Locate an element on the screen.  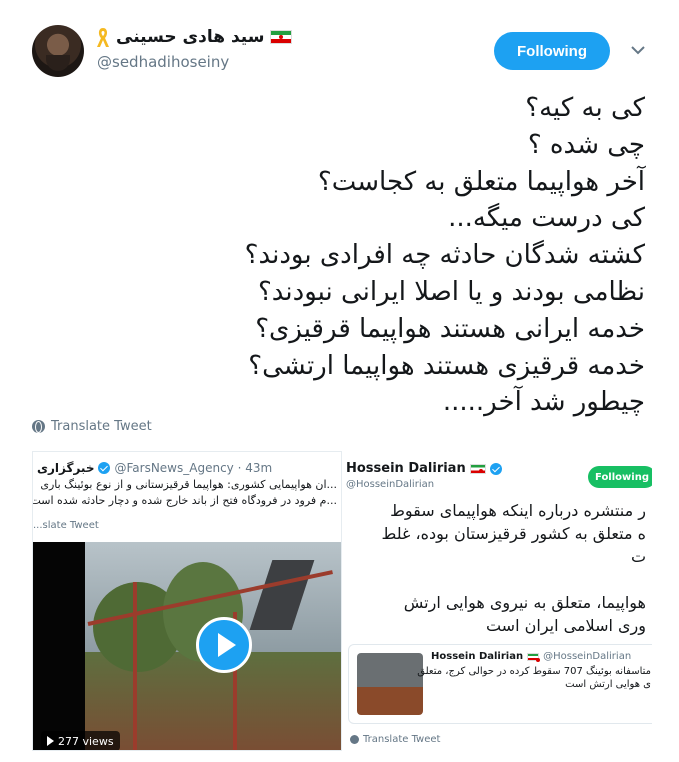
embedded-handle-time: @FarsNews_Agency · 43m is located at coordinates (193, 468).